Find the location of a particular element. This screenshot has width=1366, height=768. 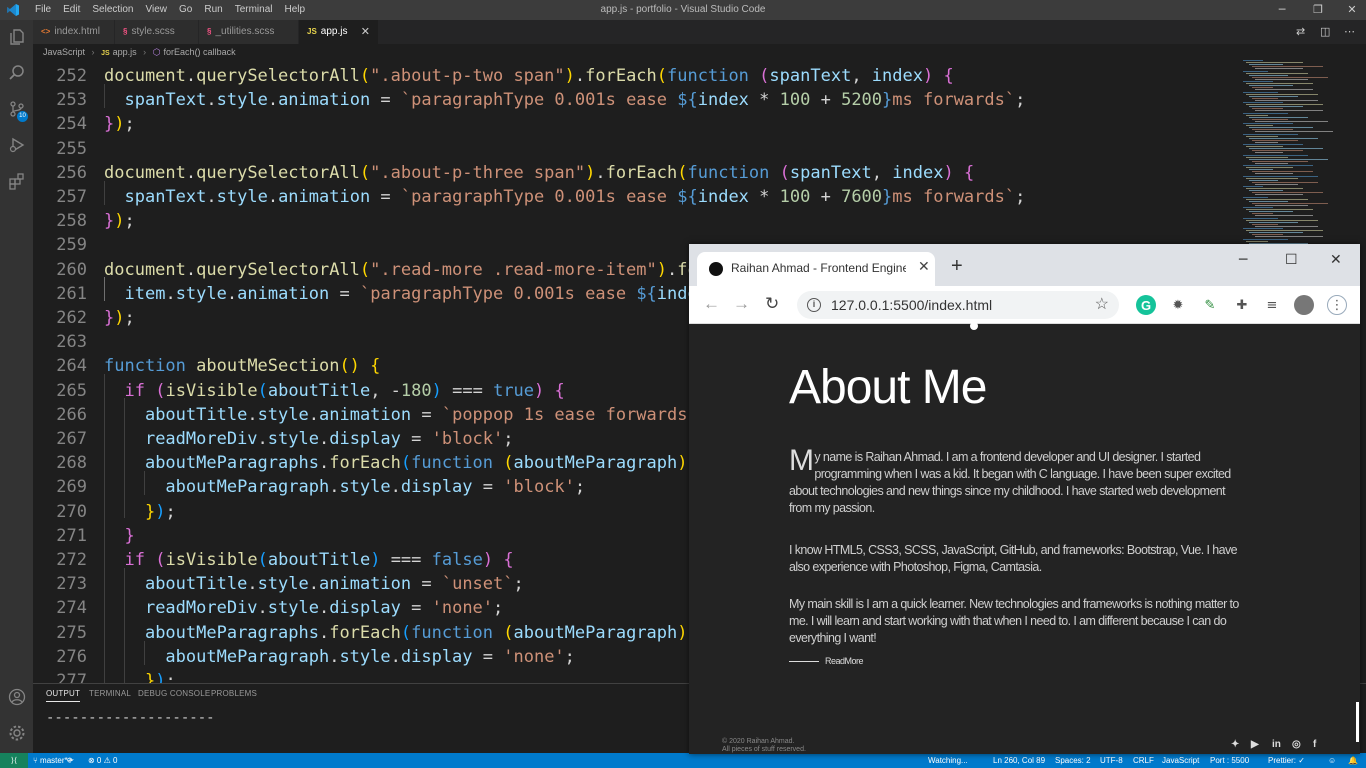

restore-button: ❐ is located at coordinates (1318, 10).